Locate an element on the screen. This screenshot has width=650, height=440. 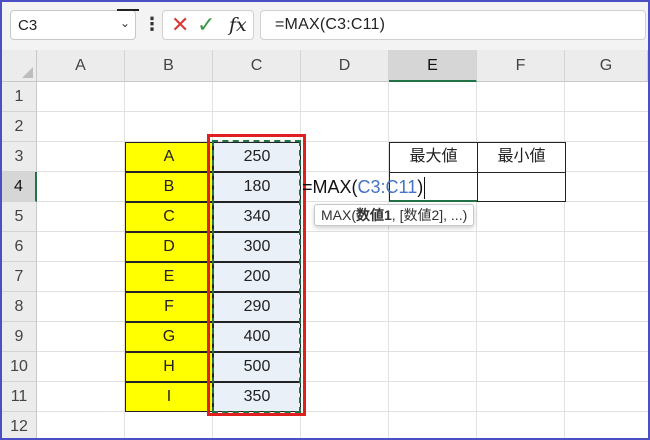
formula-input: =MAX(C3:C11) is located at coordinates (453, 25).